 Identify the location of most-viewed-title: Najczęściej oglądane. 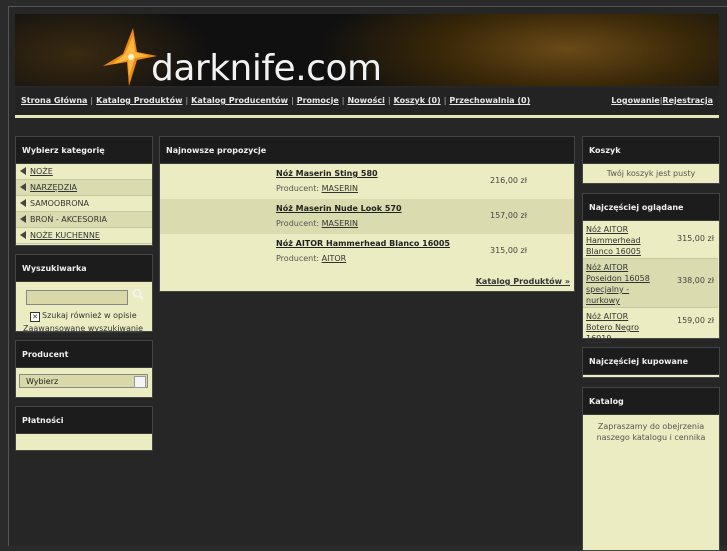
(651, 207).